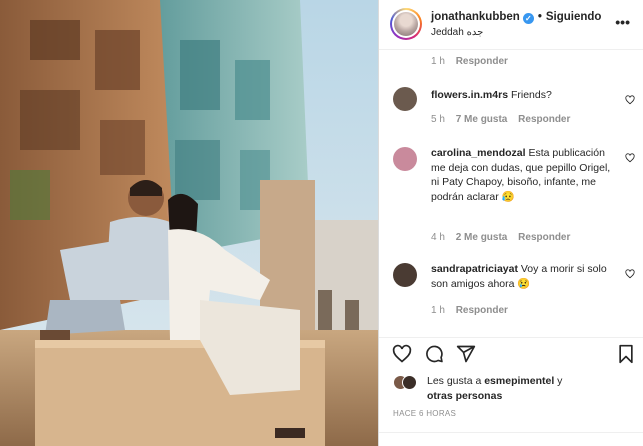  I want to click on author-username: jonathankubben, so click(475, 17).